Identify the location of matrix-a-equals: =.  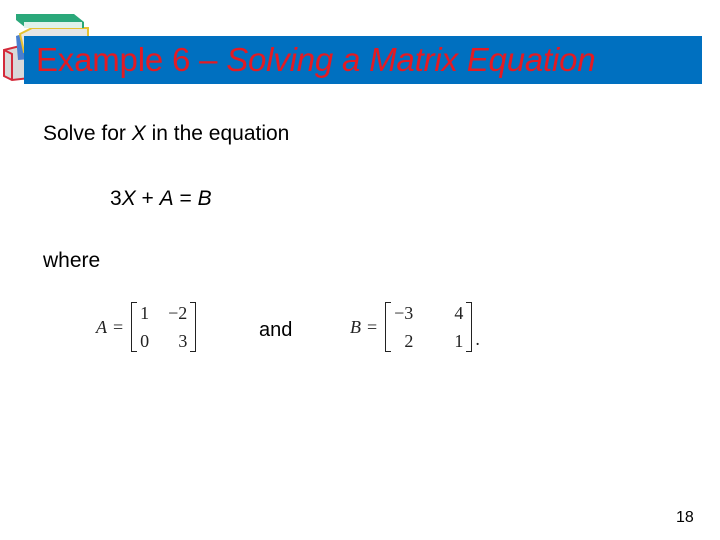
(118, 326).